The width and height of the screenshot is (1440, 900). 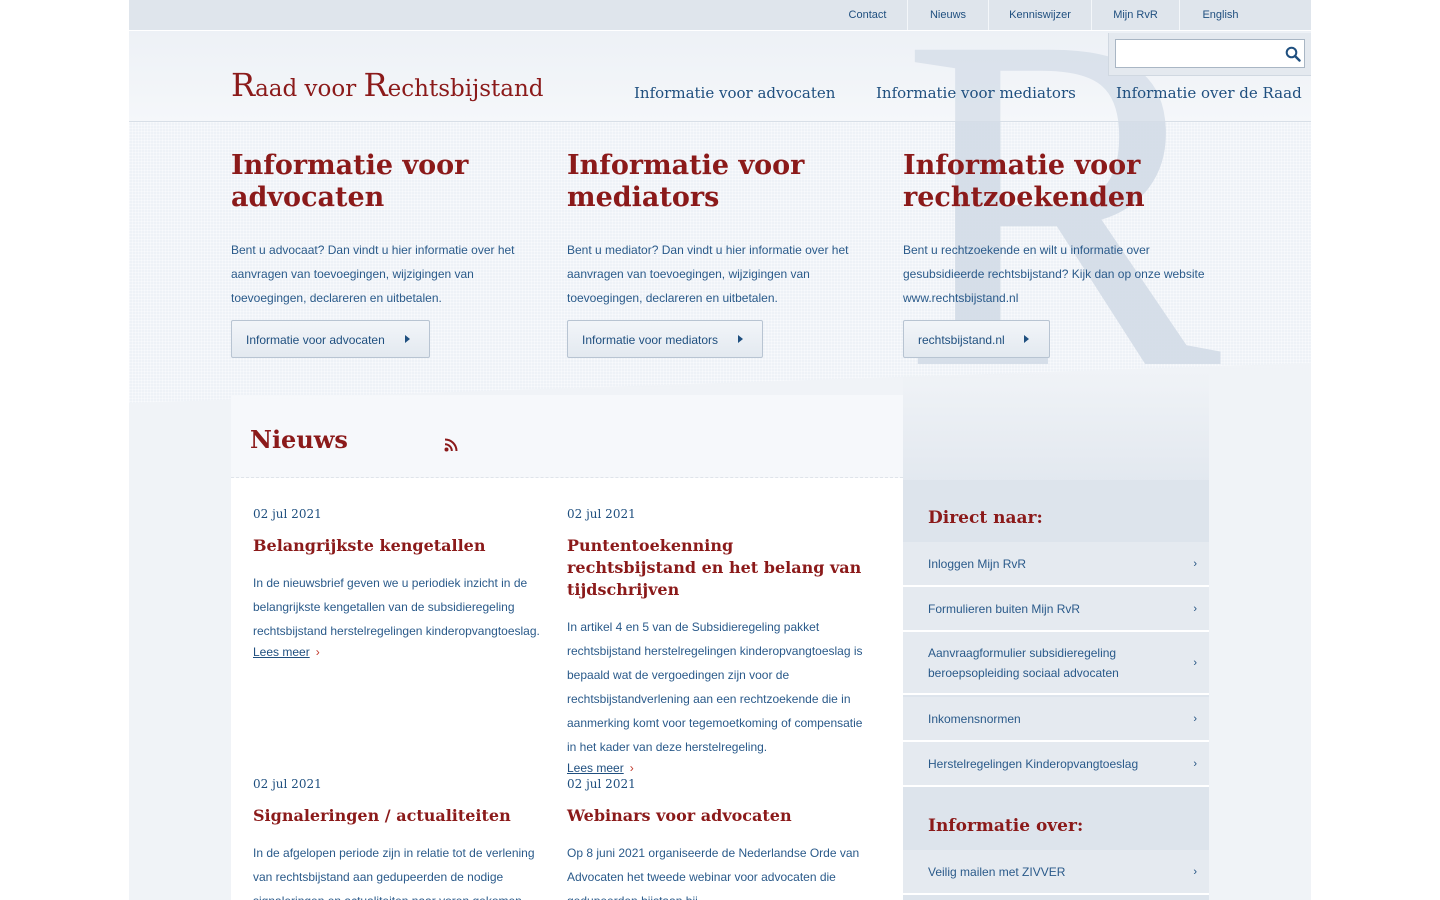 I want to click on main-nav-mediators: Informatie voor mediators, so click(x=976, y=93).